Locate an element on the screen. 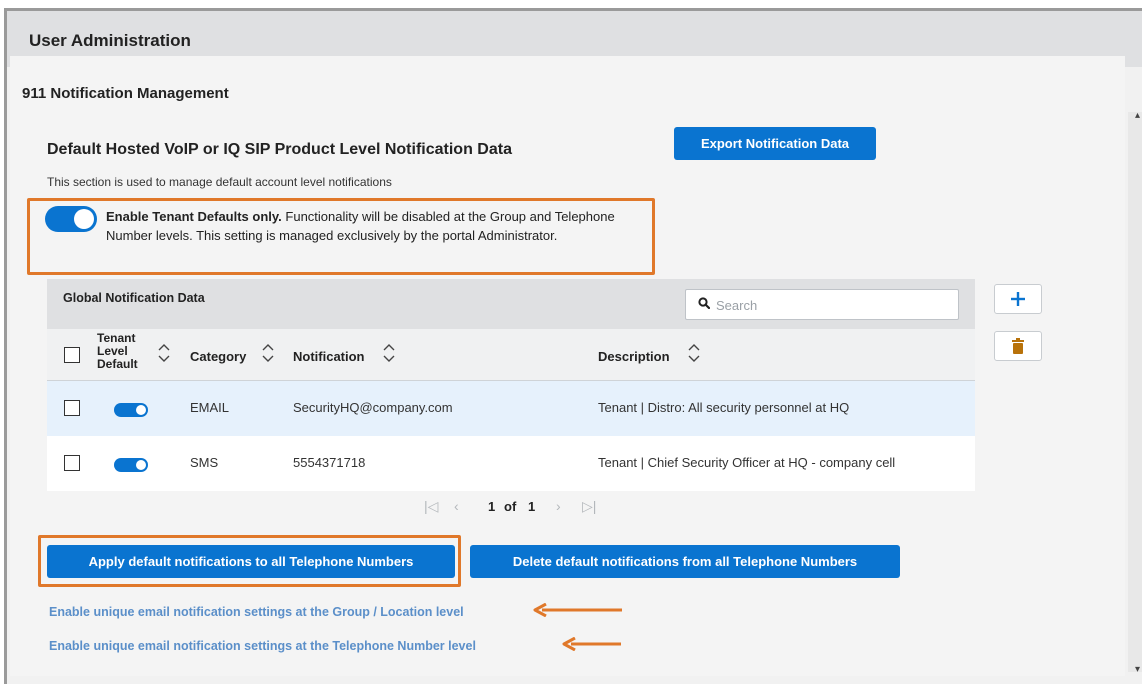 The width and height of the screenshot is (1142, 684). sort-tenant-icon is located at coordinates (164, 353).